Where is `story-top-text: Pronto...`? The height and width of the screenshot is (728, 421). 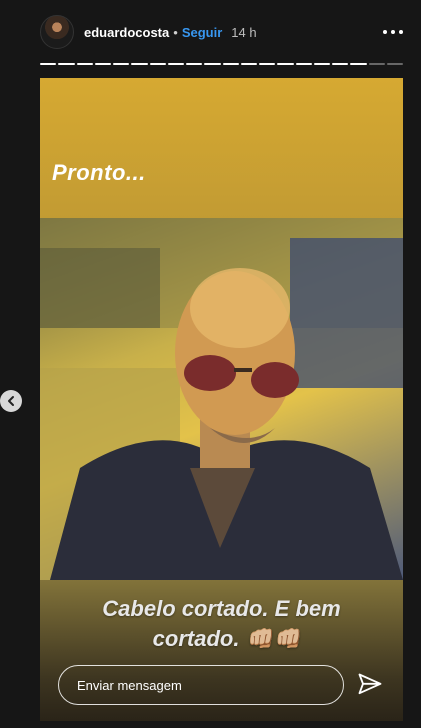 story-top-text: Pronto... is located at coordinates (99, 172).